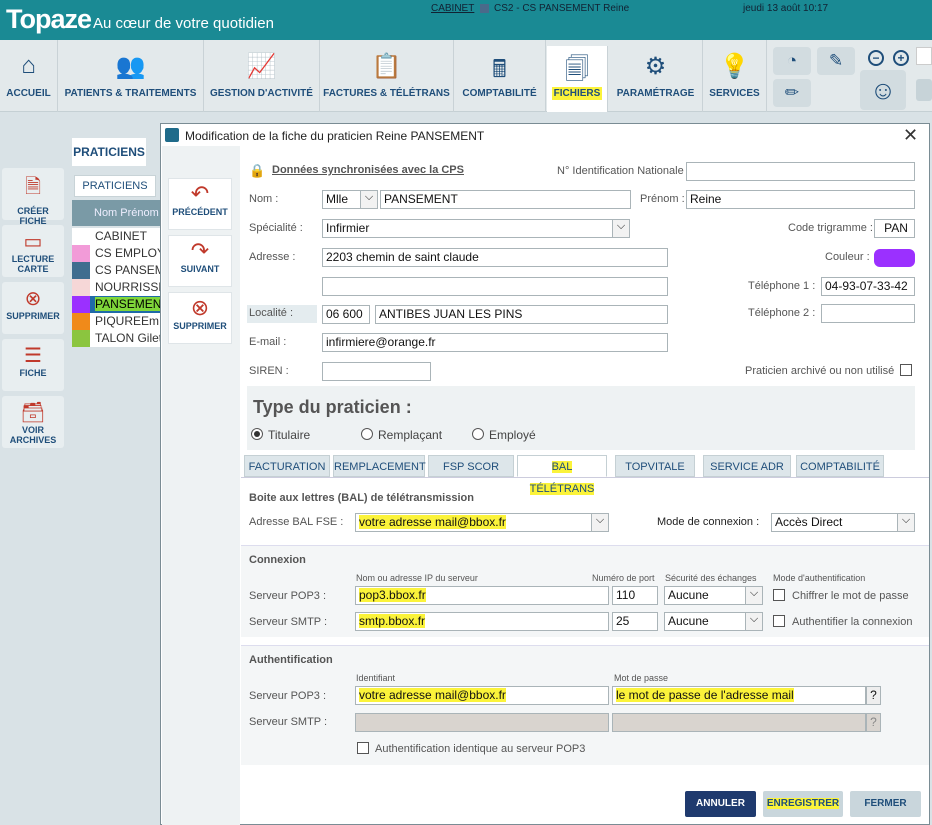  What do you see at coordinates (655, 466) in the screenshot?
I see `tab-topvitale: TOPVITALE` at bounding box center [655, 466].